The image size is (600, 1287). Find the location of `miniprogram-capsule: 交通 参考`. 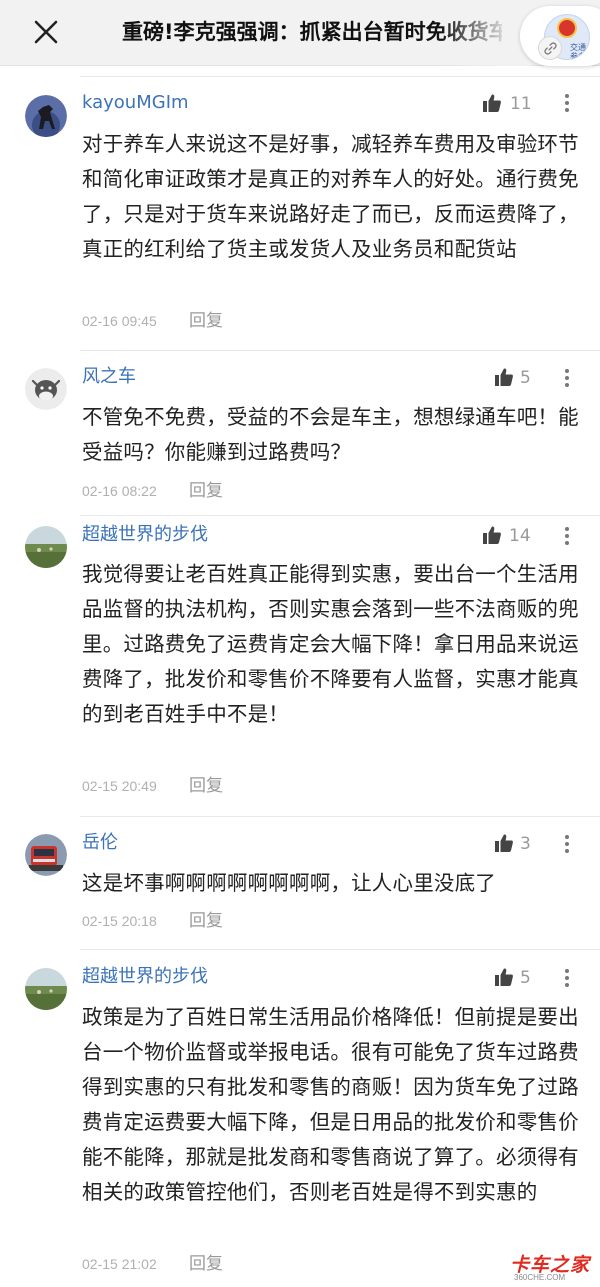

miniprogram-capsule: 交通 参考 is located at coordinates (560, 36).